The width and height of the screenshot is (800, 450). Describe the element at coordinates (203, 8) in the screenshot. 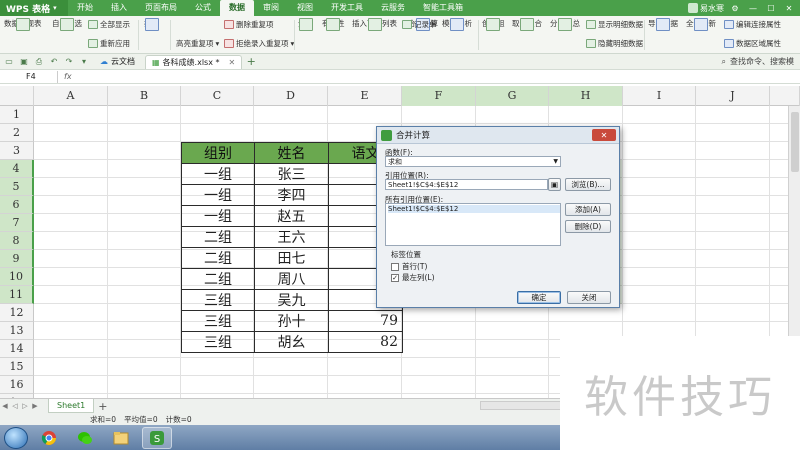

I see `tab-formulas: 公式` at that location.